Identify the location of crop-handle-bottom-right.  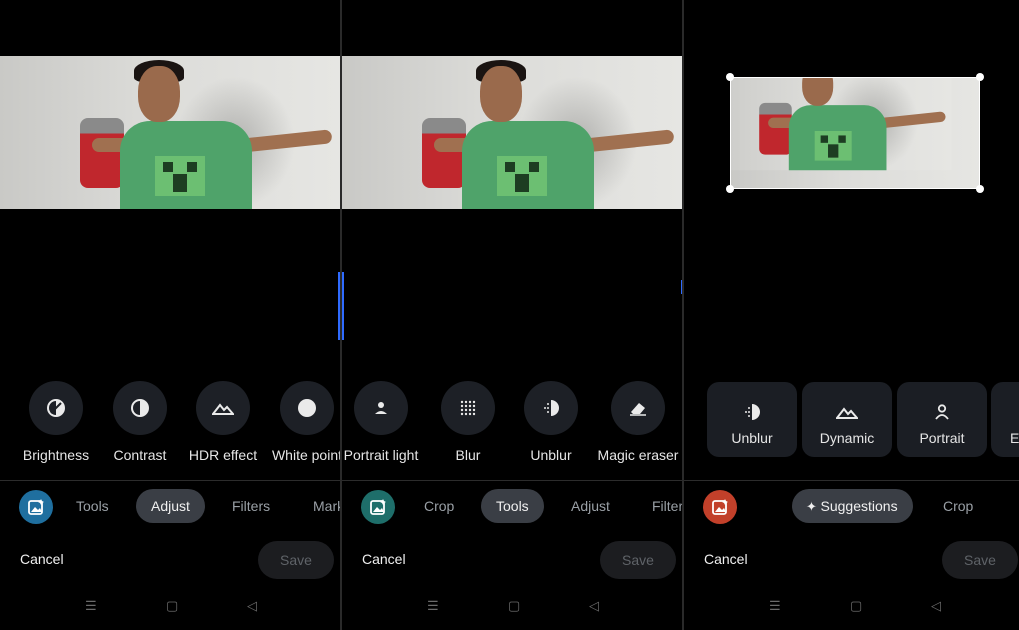
(980, 189).